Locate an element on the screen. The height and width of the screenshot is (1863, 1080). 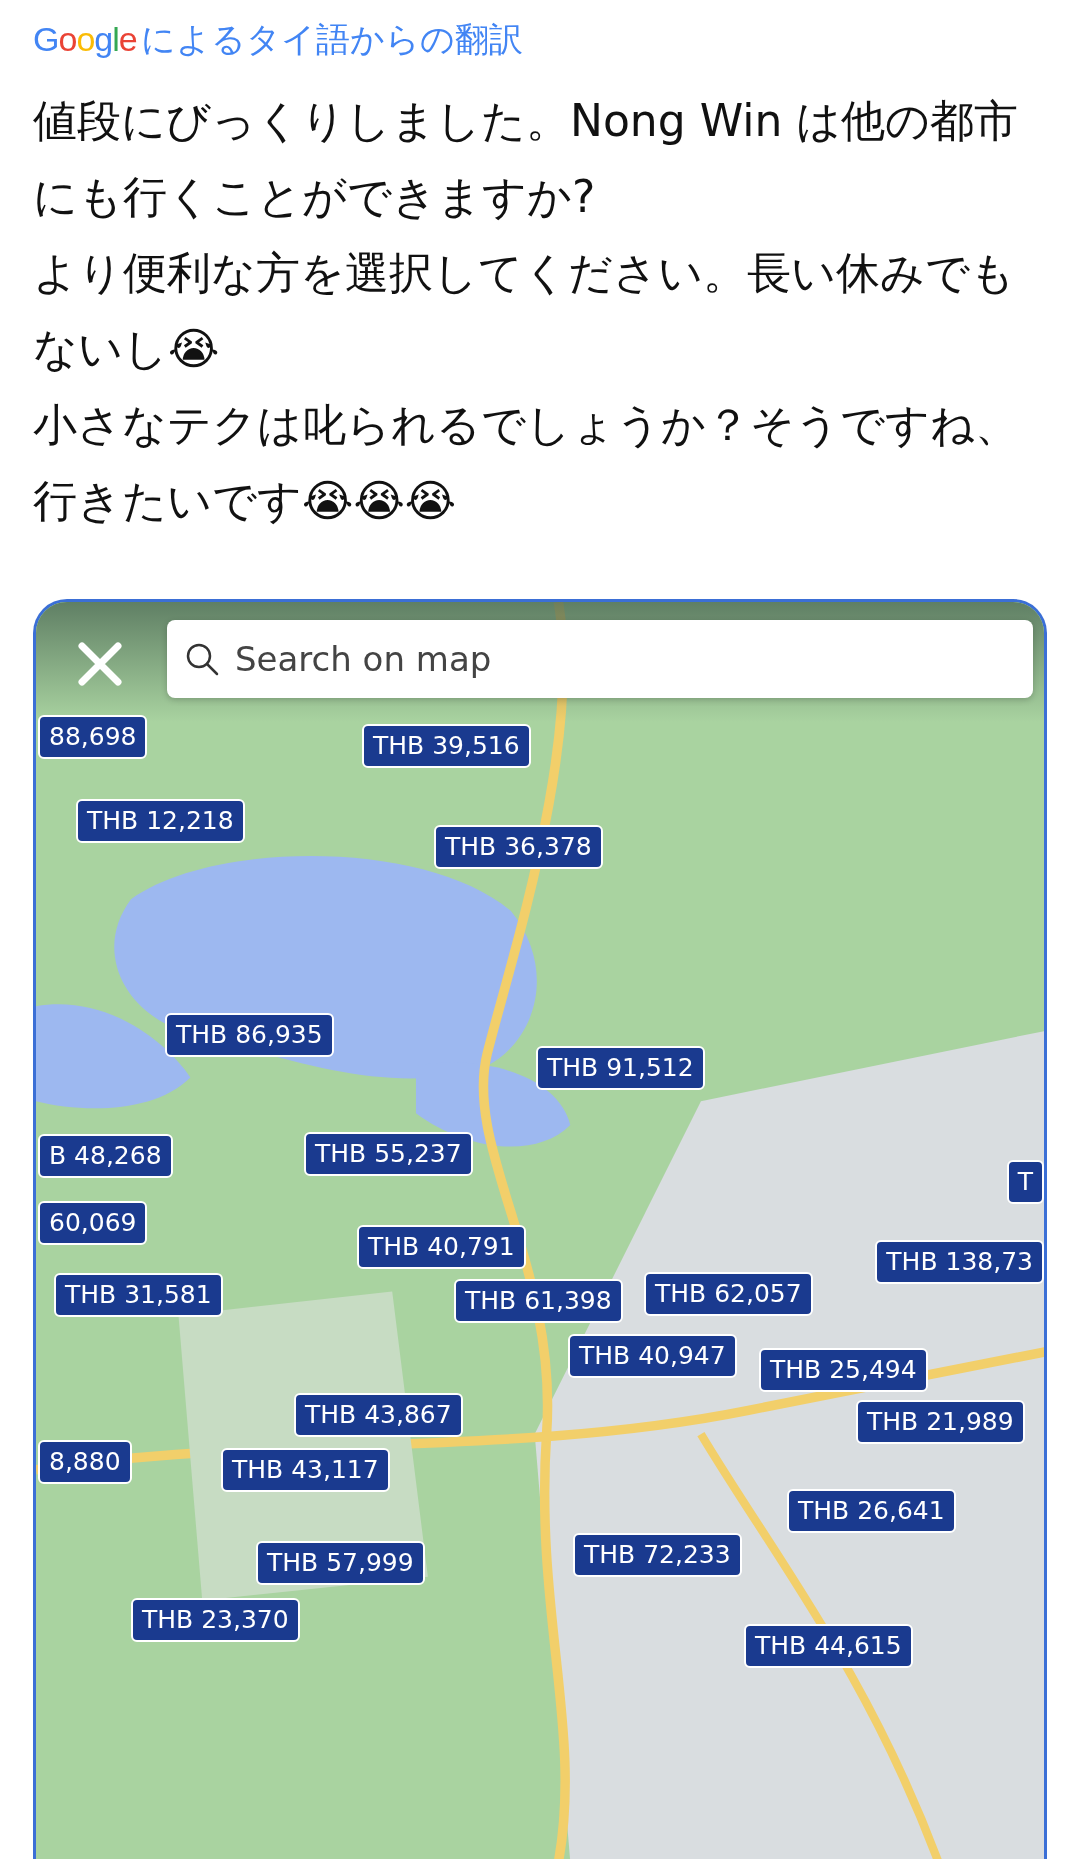
google-logo: Google is located at coordinates (85, 39).